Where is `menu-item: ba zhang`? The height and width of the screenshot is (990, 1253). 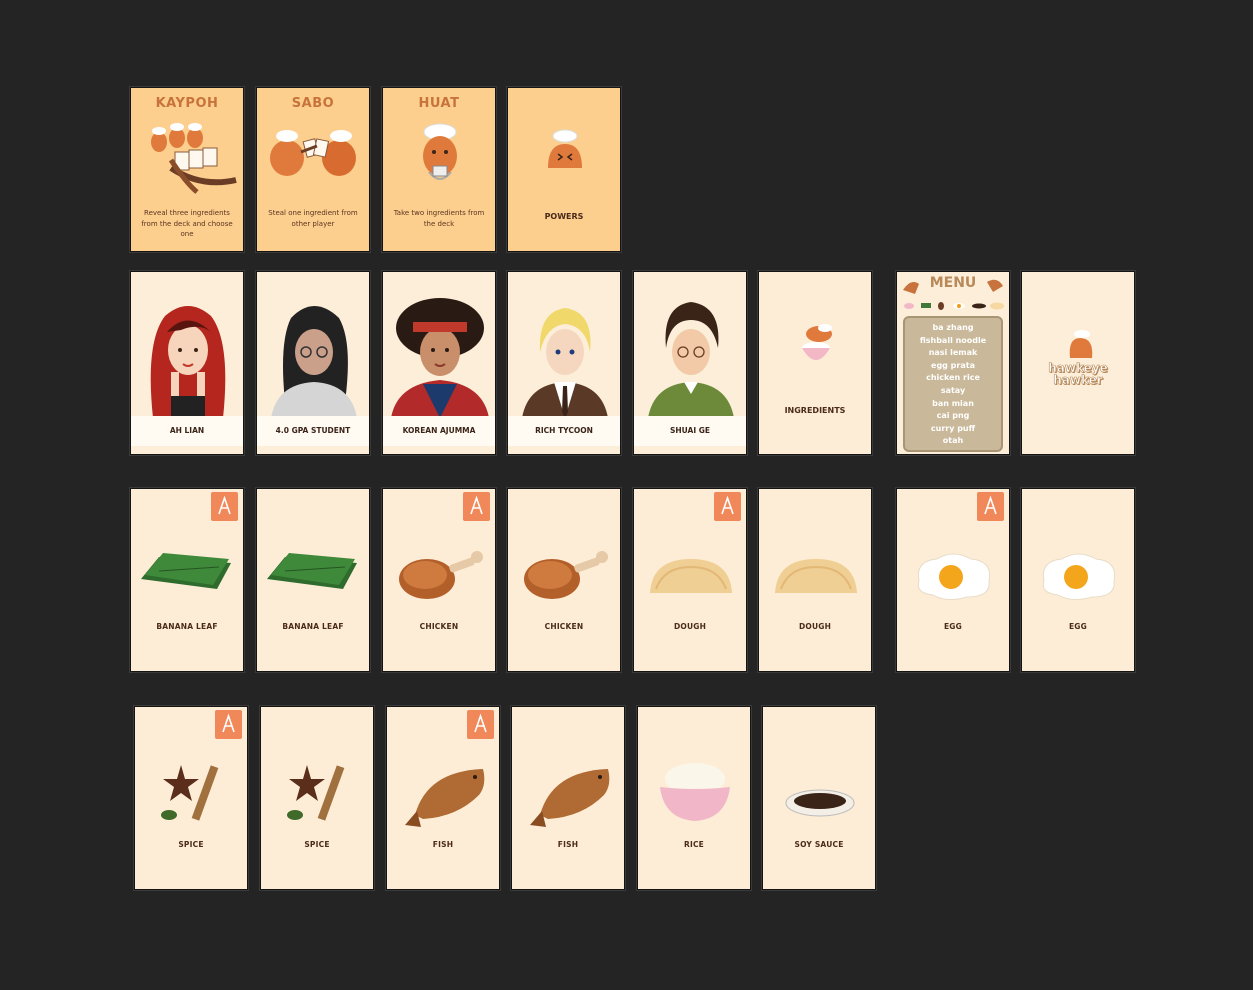 menu-item: ba zhang is located at coordinates (953, 327).